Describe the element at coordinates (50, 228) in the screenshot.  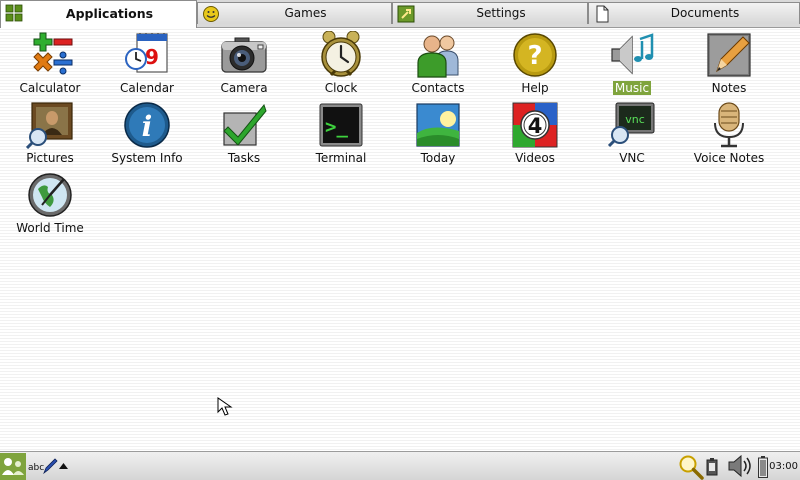
I see `app-label: World Time` at that location.